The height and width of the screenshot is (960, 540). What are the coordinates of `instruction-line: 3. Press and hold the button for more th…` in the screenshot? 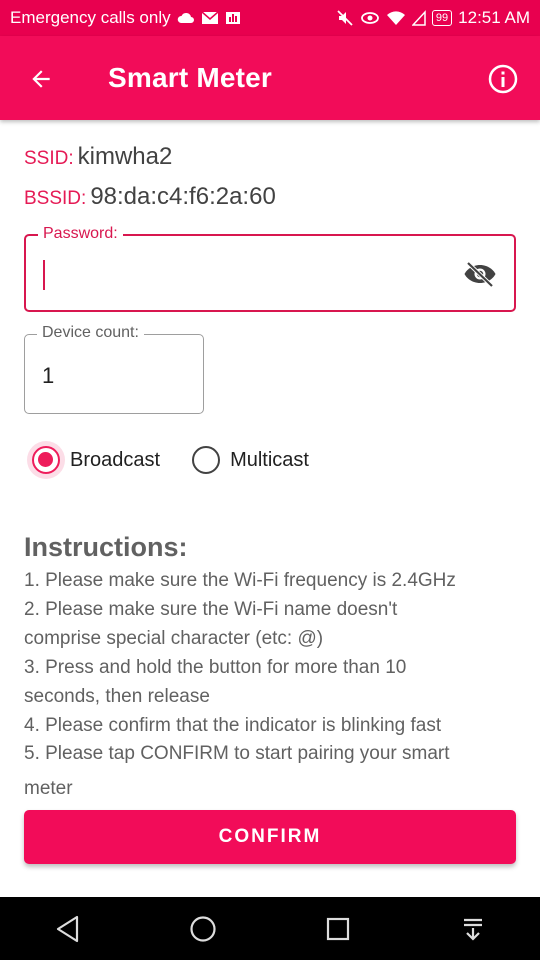 It's located at (215, 667).